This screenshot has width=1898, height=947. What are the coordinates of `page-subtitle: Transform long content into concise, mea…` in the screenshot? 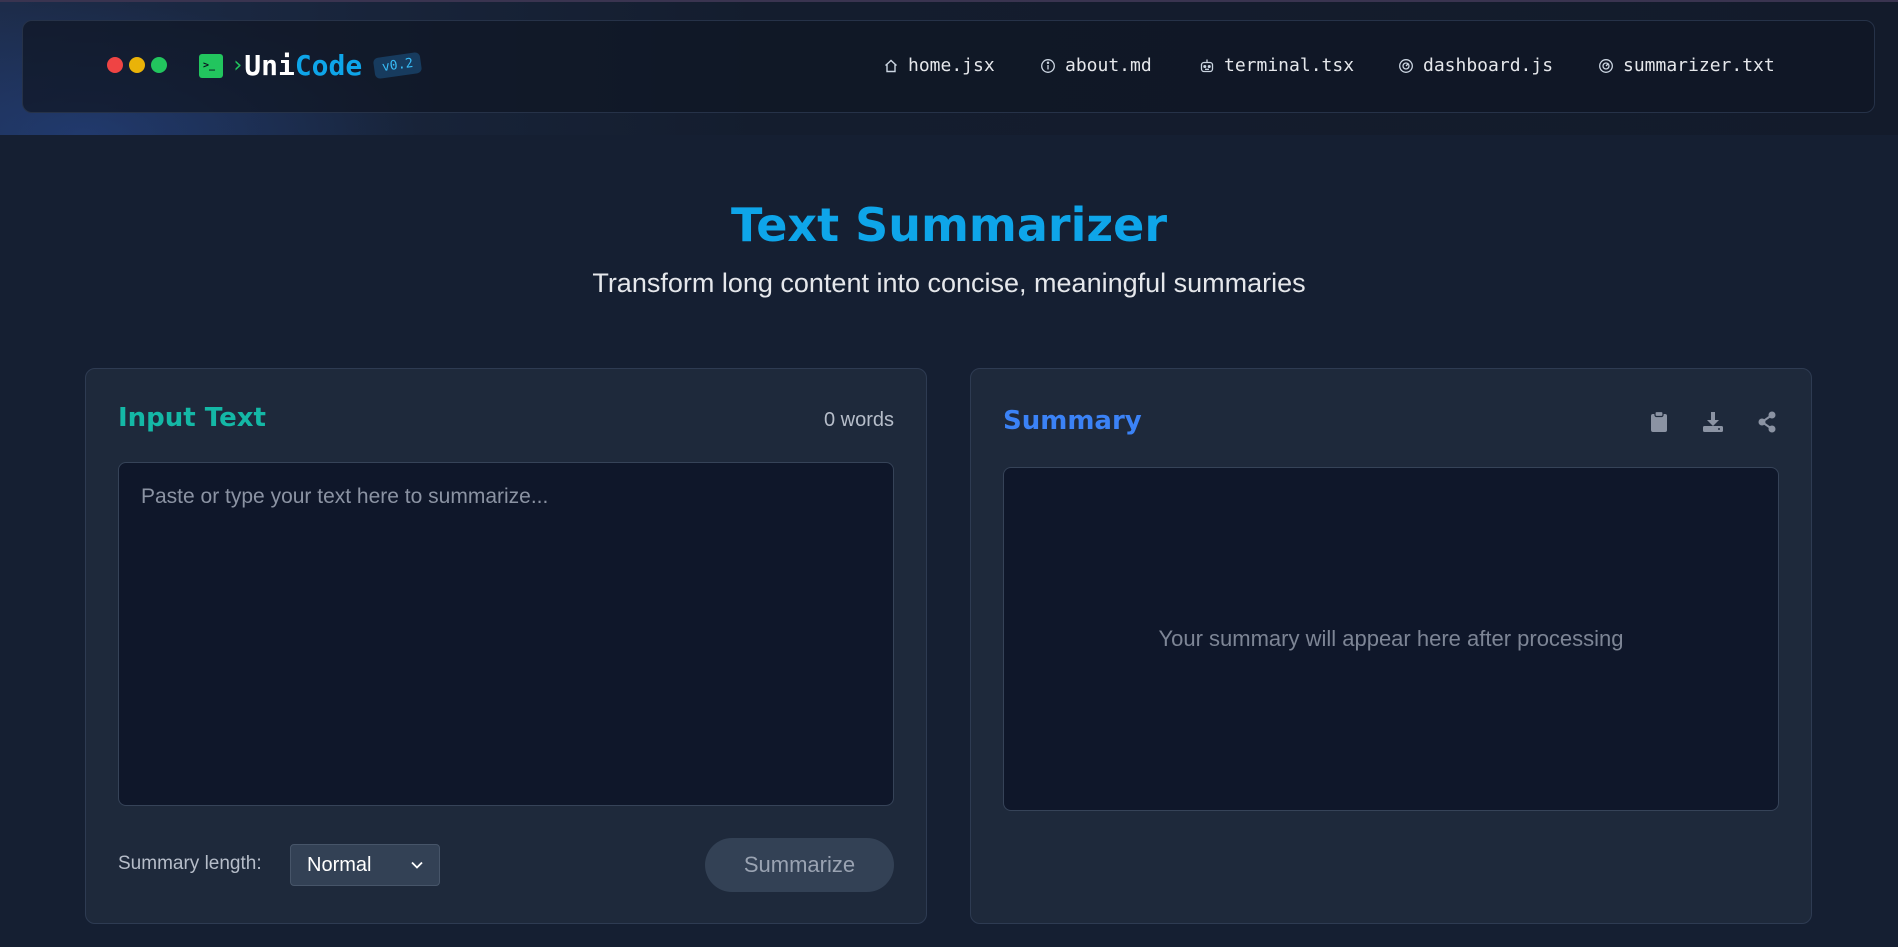 It's located at (949, 283).